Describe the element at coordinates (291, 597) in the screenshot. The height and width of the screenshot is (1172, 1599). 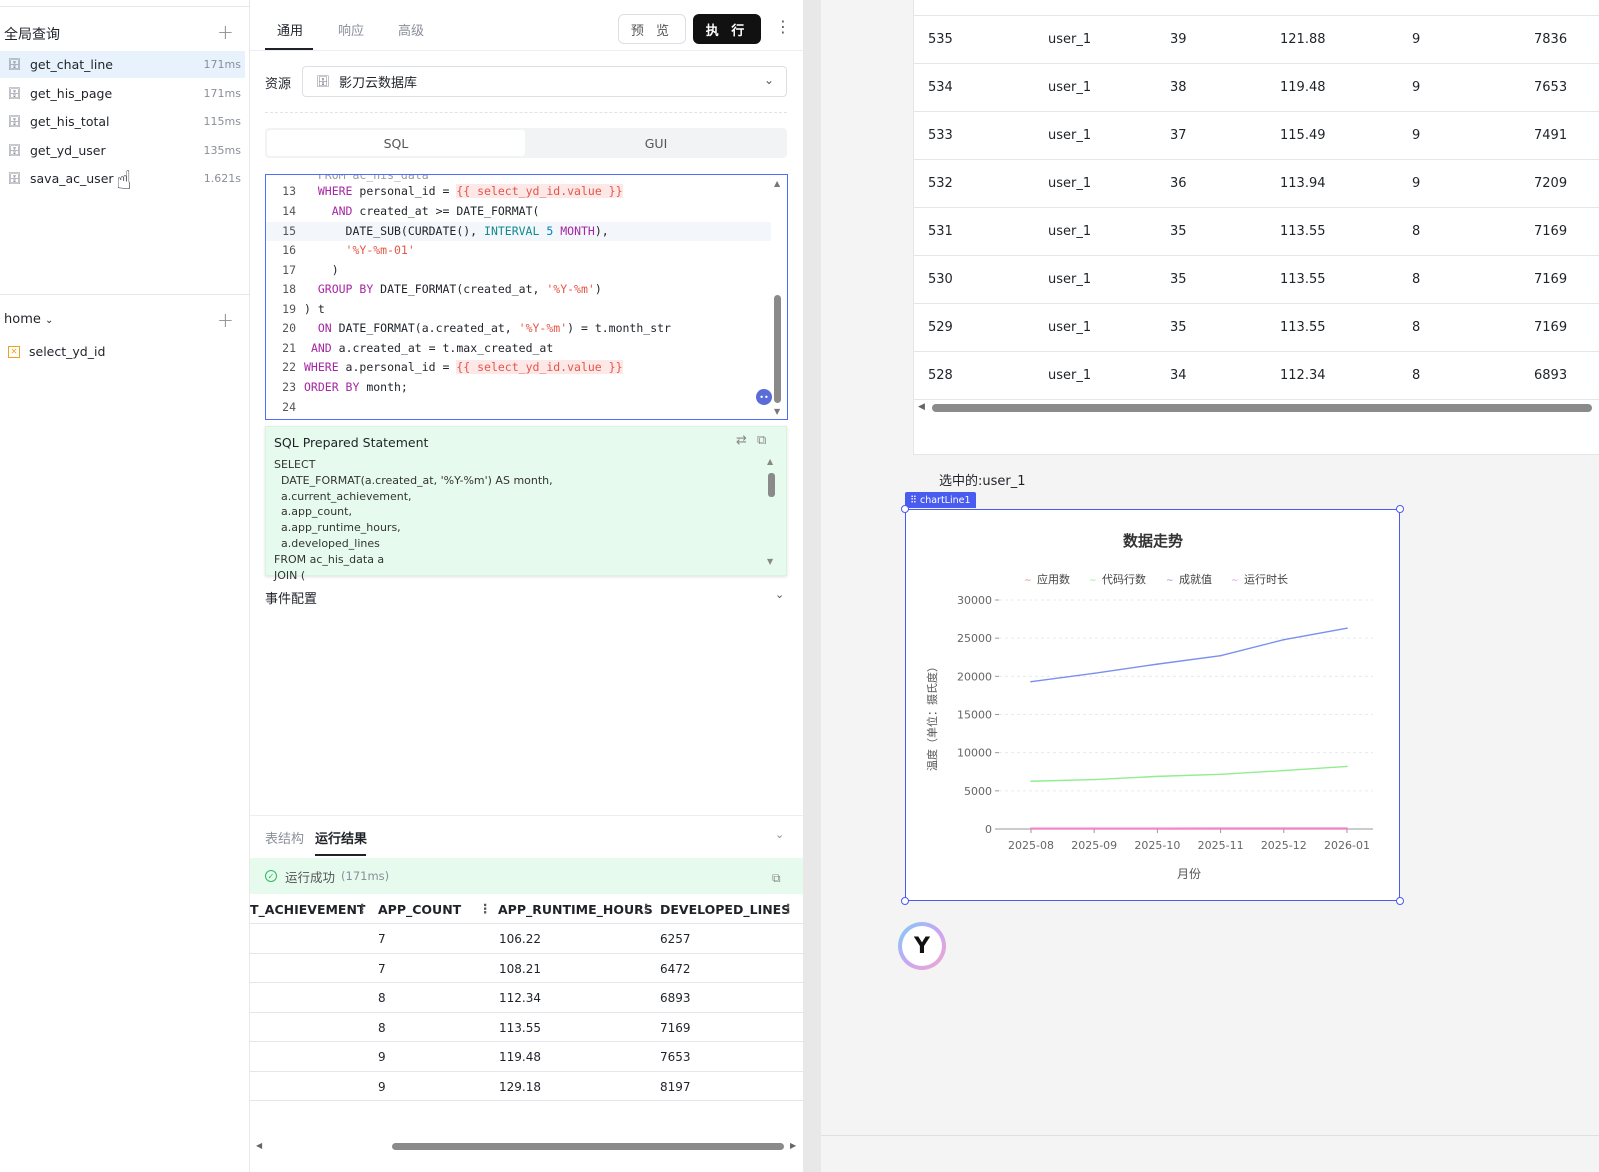
I see `event-config-label: 事件配置` at that location.